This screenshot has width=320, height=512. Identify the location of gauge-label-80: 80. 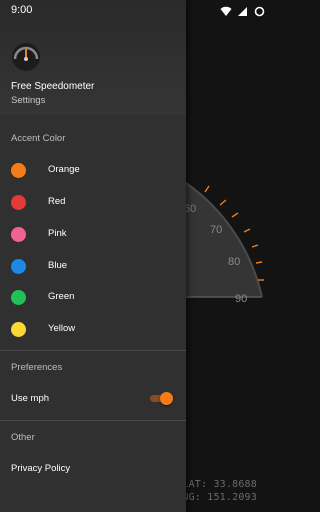
(234, 262).